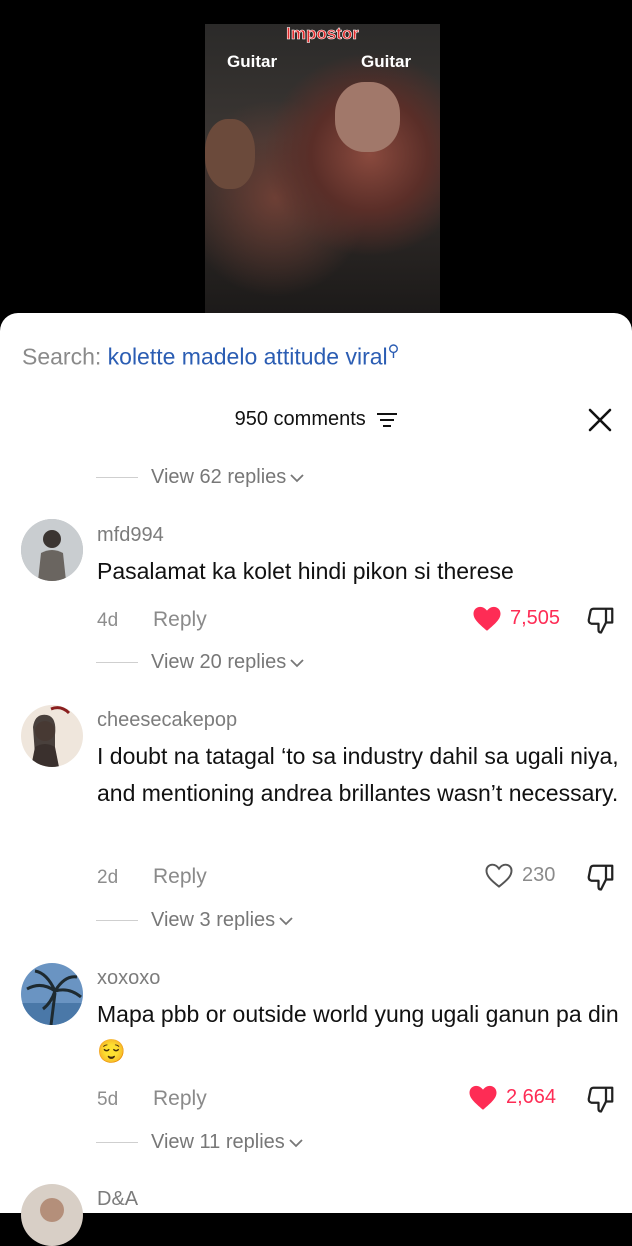 This screenshot has width=632, height=1246. I want to click on view-replies-button: View 20 replies, so click(200, 662).